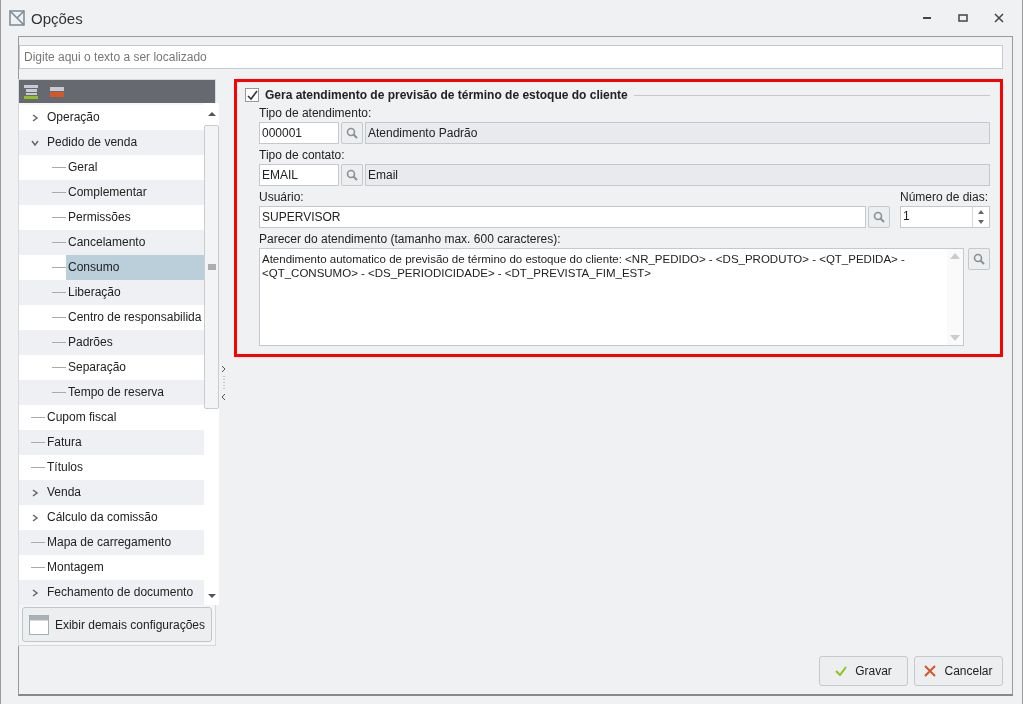  I want to click on minimize-icon, so click(927, 18).